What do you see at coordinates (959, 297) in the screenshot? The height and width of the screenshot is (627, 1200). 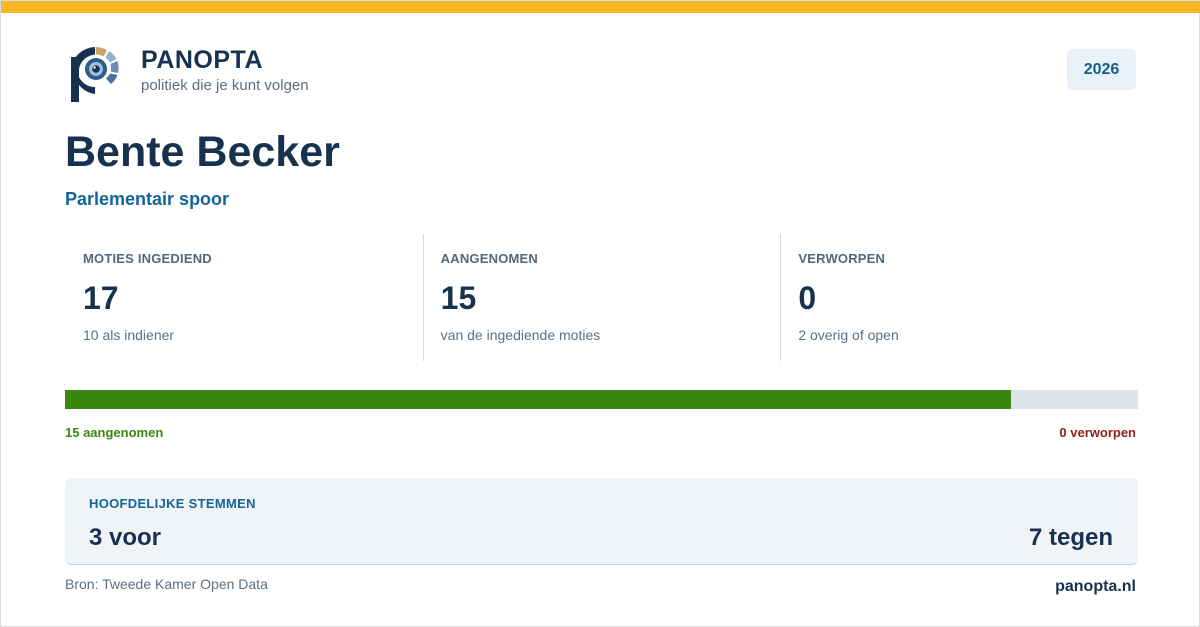 I see `stat-rejected: VERWORPEN 0 2 overig of open` at bounding box center [959, 297].